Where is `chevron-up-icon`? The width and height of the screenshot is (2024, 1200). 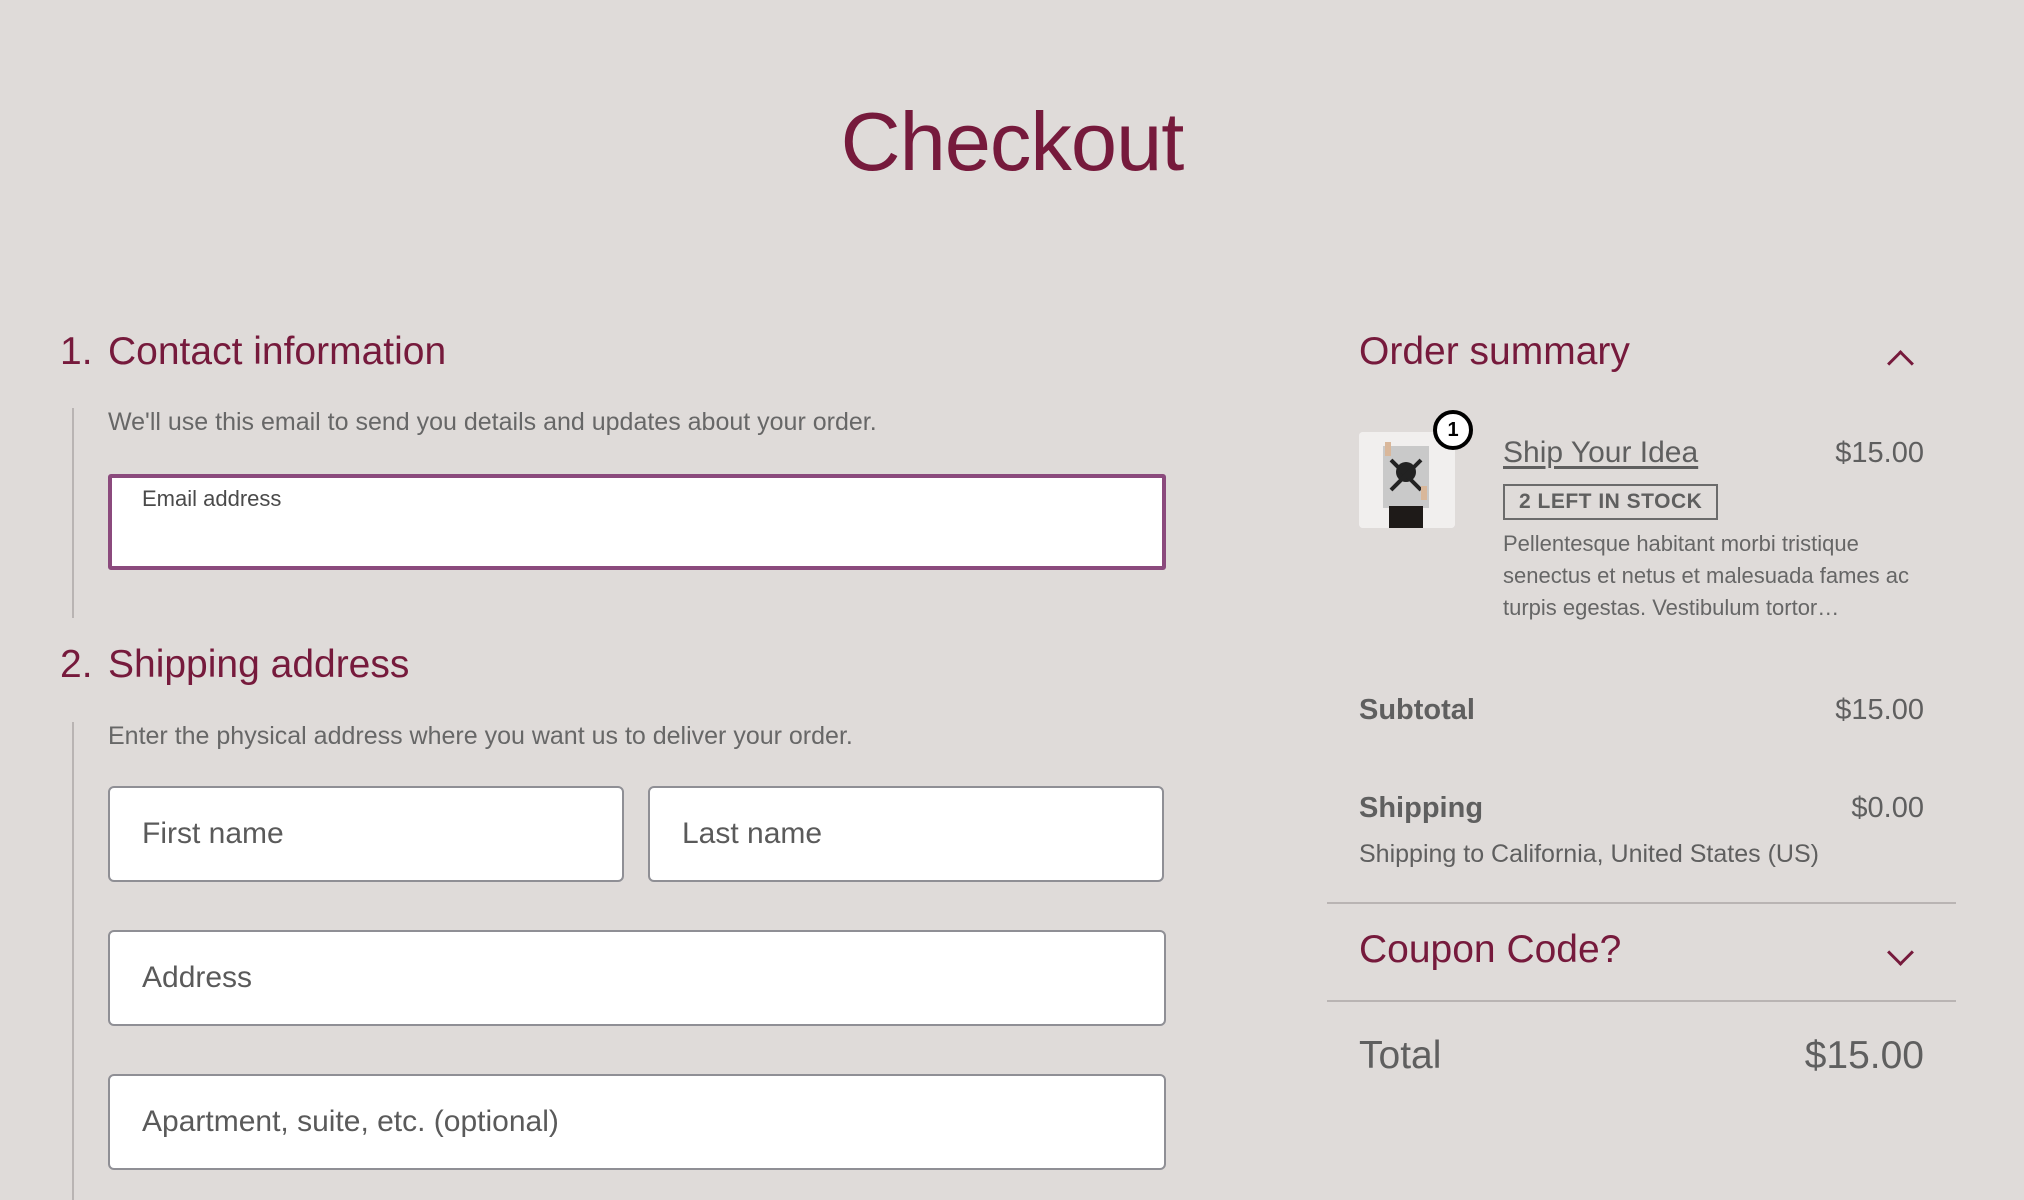
chevron-up-icon is located at coordinates (1900, 363).